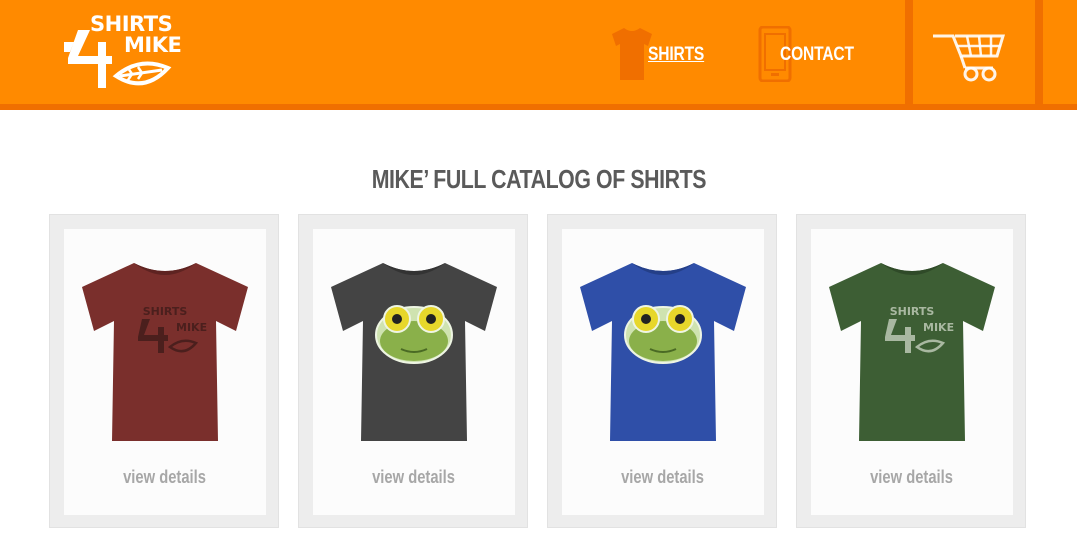 This screenshot has height=537, width=1077. I want to click on cart-icon, so click(969, 58).